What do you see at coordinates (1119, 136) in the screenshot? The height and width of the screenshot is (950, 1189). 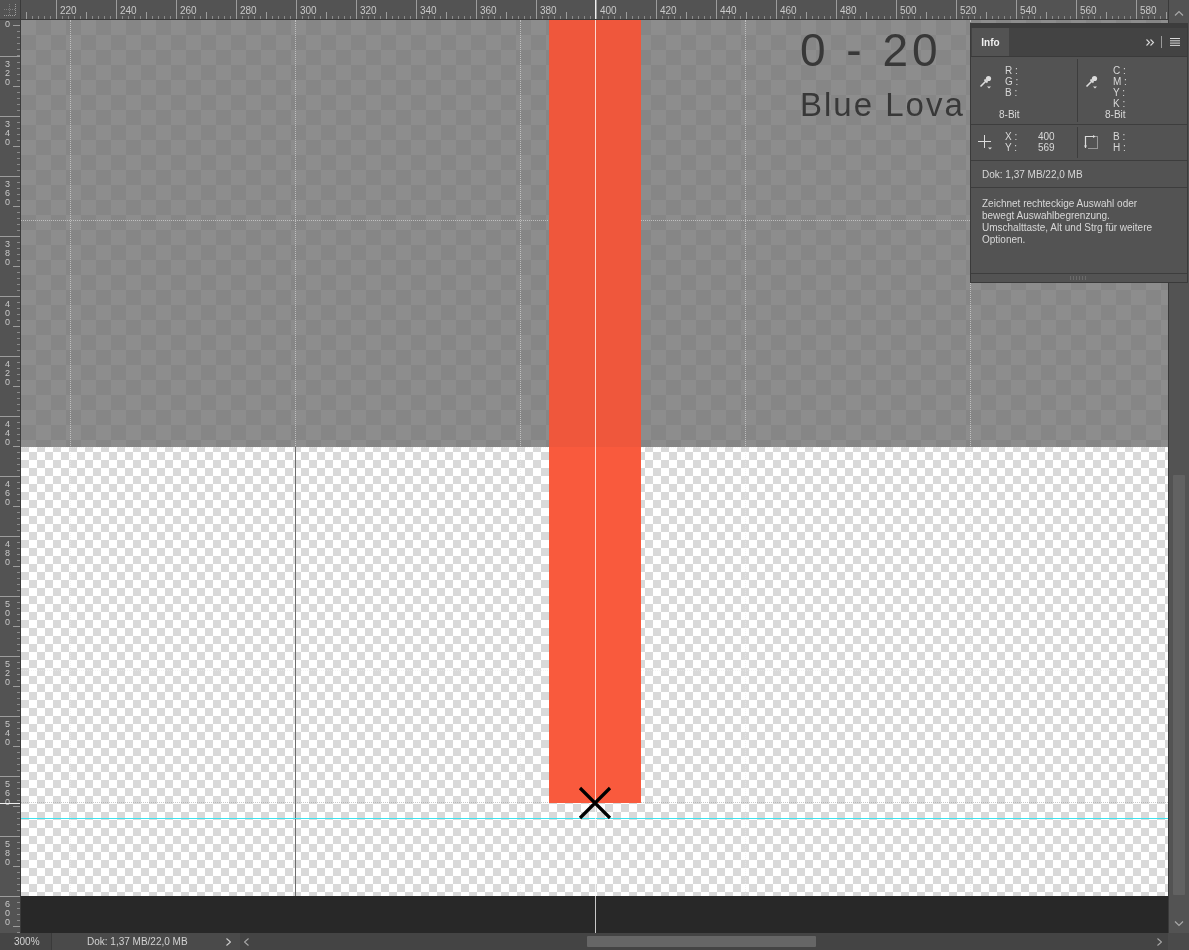 I see `dimension-label: B :` at bounding box center [1119, 136].